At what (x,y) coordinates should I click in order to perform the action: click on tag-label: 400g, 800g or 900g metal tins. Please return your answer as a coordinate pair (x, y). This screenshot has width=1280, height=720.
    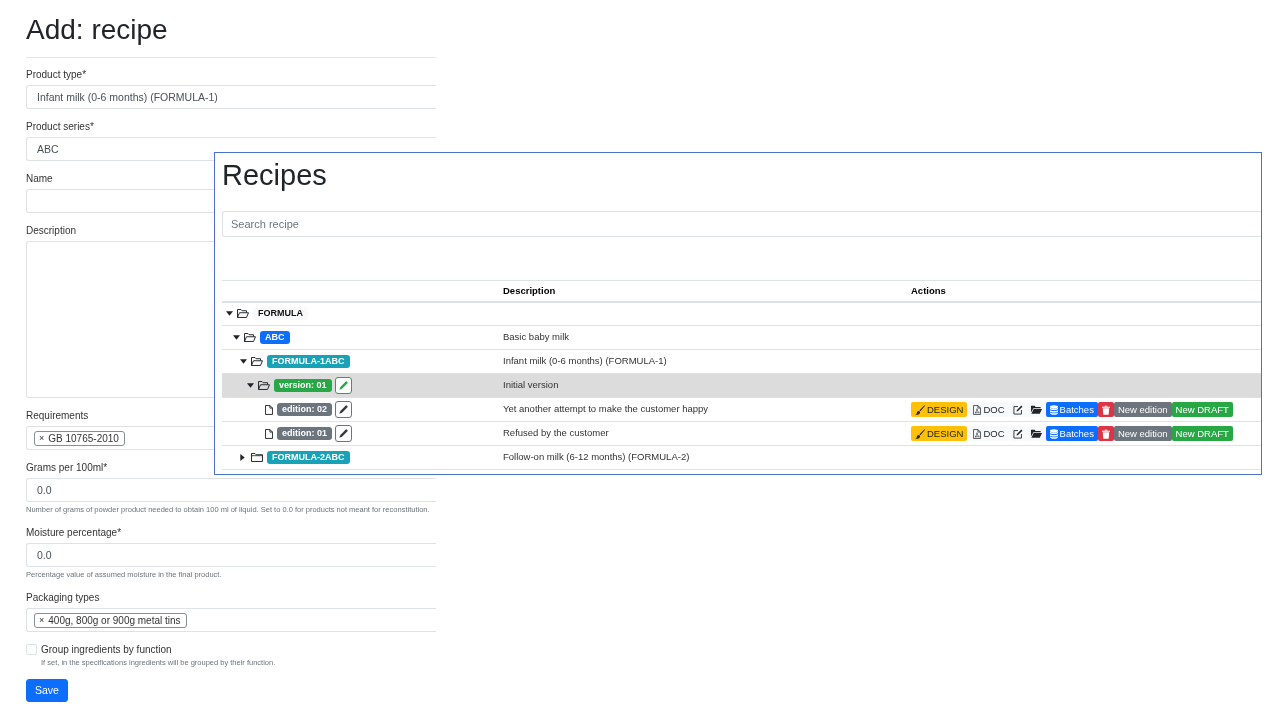
    Looking at the image, I should click on (114, 620).